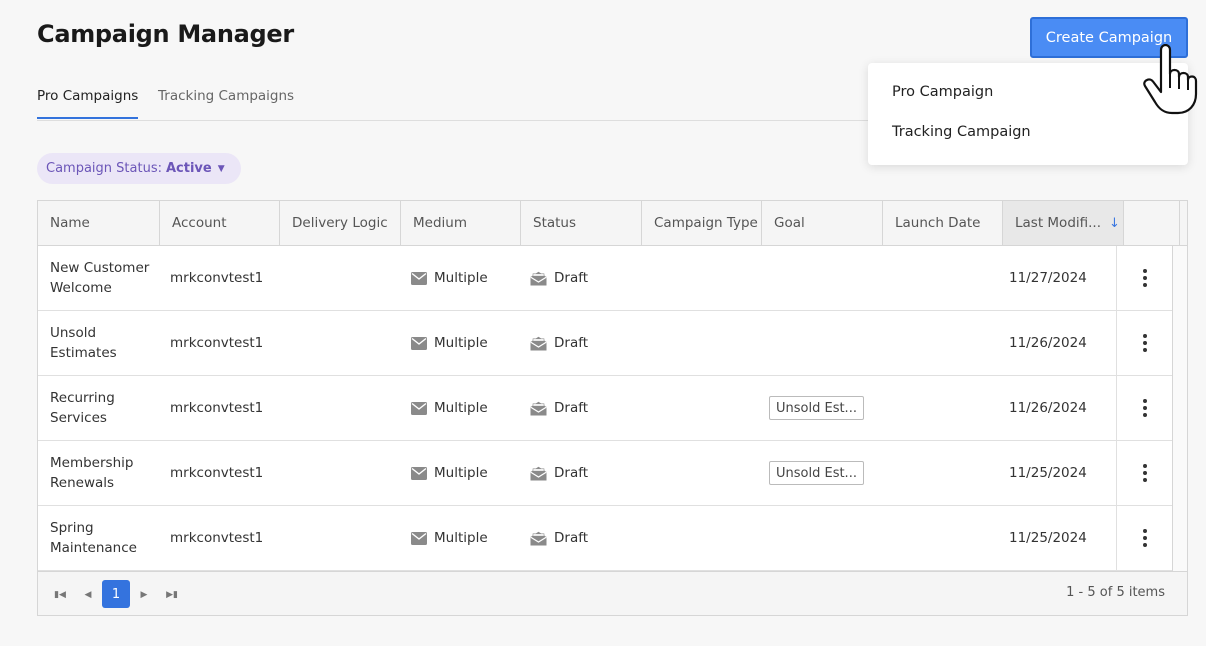 The height and width of the screenshot is (646, 1206). What do you see at coordinates (60, 594) in the screenshot?
I see `first-page-icon: ▮◀` at bounding box center [60, 594].